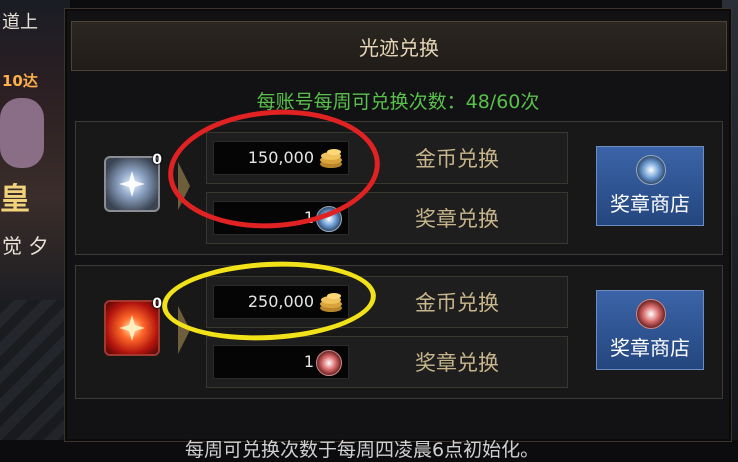 This screenshot has width=738, height=462. I want to click on price-box: 250,000, so click(281, 302).